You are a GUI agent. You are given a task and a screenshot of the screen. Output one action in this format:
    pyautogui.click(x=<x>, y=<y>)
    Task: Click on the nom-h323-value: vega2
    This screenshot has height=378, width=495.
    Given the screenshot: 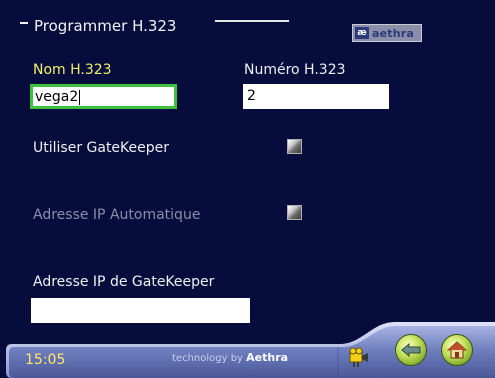 What is the action you would take?
    pyautogui.click(x=57, y=97)
    